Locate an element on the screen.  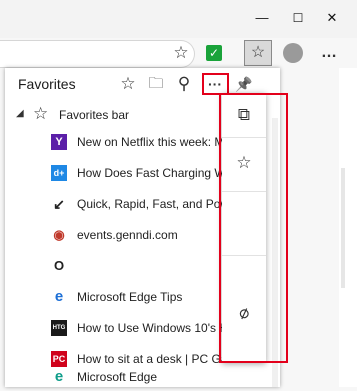
add-to-favorites-icon: ☆ is located at coordinates (181, 53).